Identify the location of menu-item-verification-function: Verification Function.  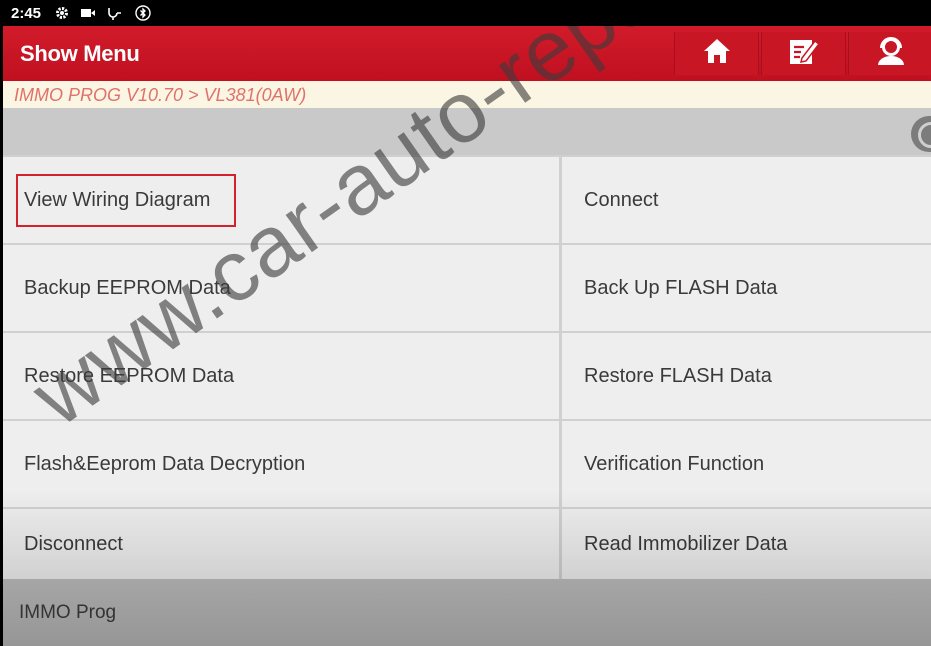
(746, 464).